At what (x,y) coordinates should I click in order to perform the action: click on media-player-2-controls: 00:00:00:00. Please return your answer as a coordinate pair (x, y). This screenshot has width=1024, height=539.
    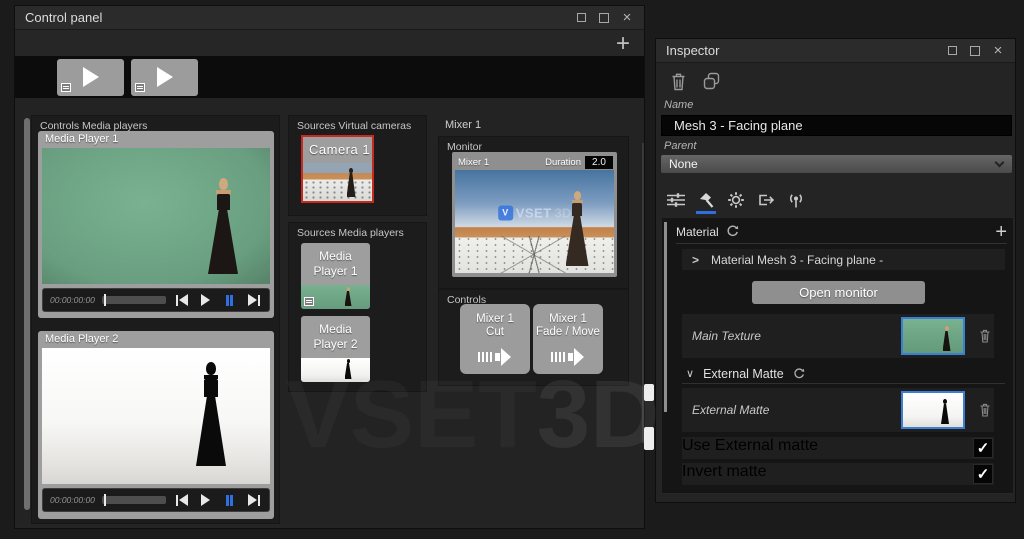
    Looking at the image, I should click on (156, 500).